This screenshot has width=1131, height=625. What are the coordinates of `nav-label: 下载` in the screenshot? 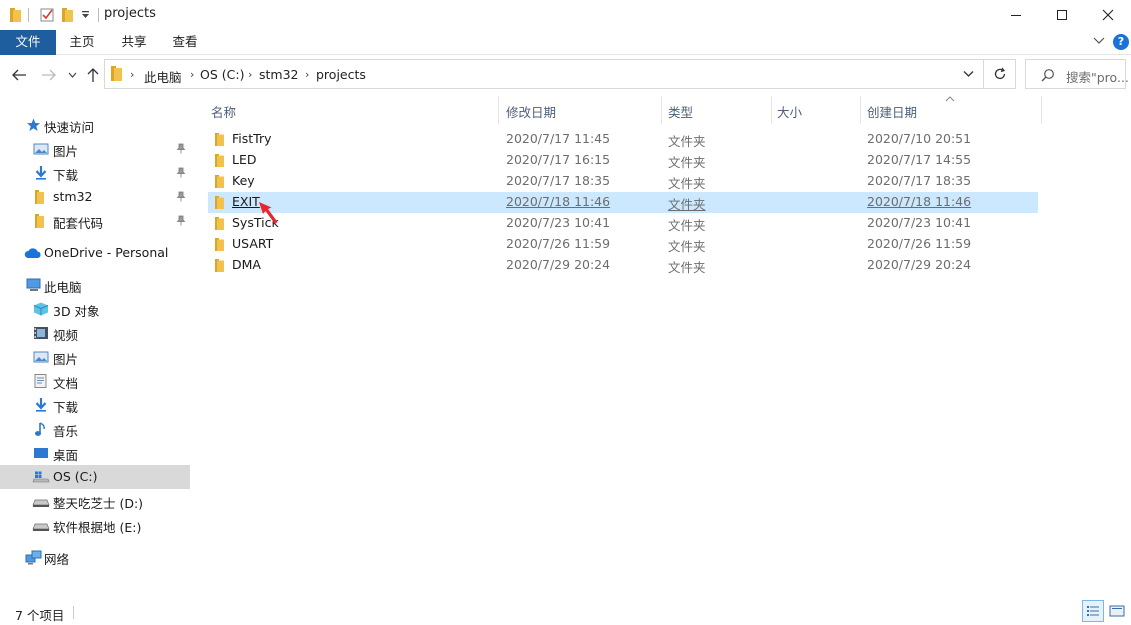 It's located at (66, 407).